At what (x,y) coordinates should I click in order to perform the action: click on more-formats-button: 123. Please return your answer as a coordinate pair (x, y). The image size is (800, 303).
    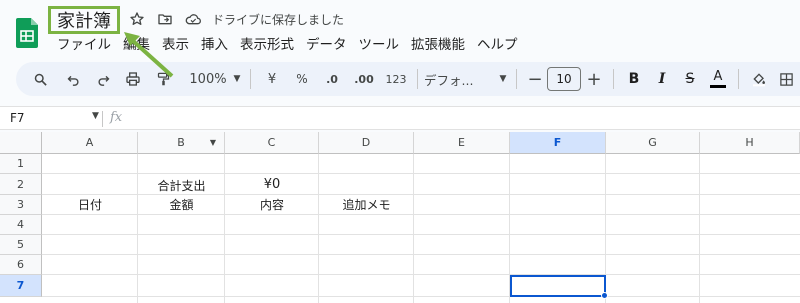
    Looking at the image, I should click on (396, 79).